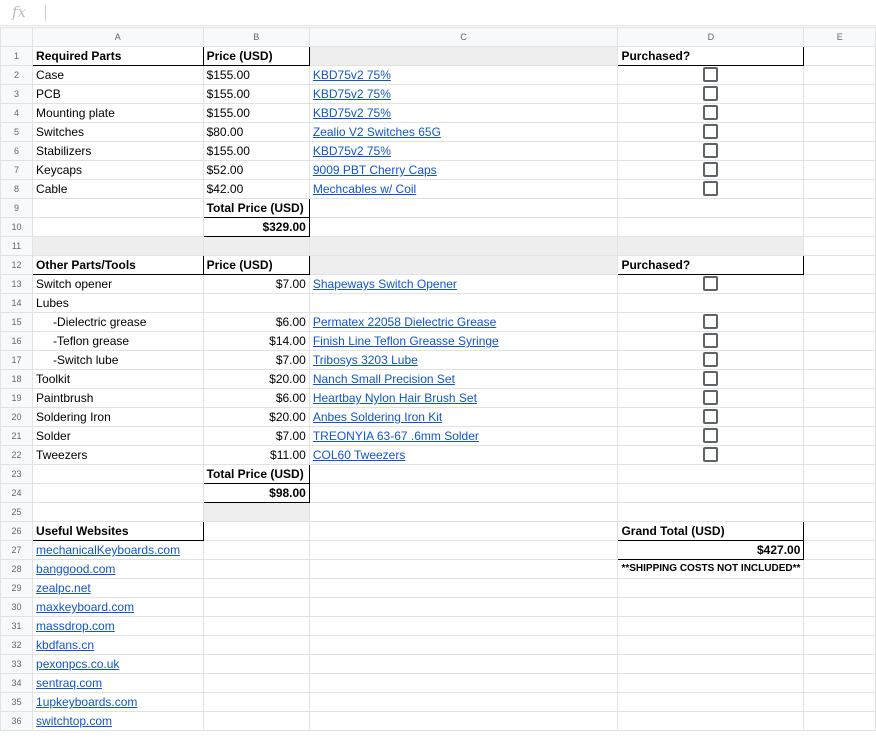 The image size is (876, 738). Describe the element at coordinates (118, 626) in the screenshot. I see `website-link: massdrop.com` at that location.